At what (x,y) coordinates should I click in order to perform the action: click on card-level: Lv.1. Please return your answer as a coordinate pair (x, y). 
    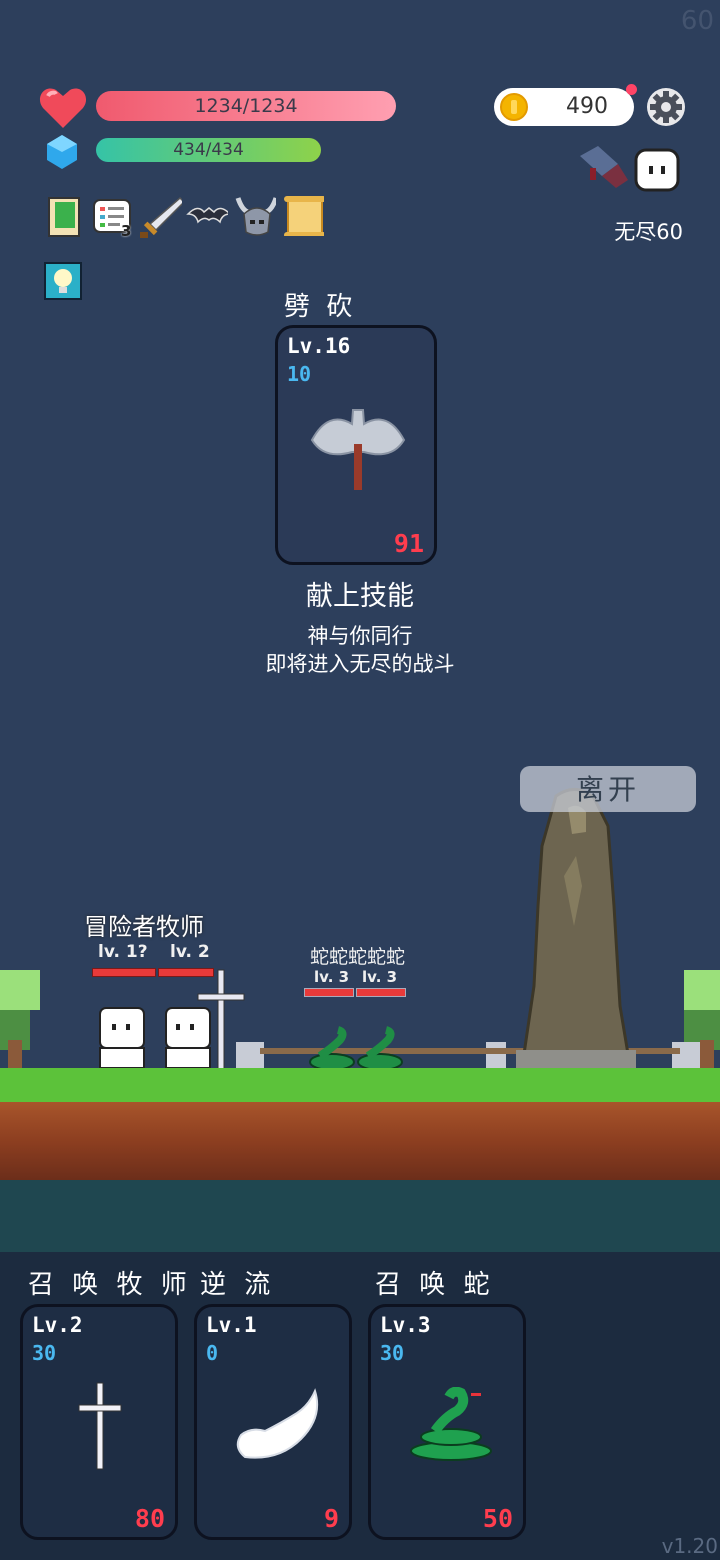
    Looking at the image, I should click on (231, 1325).